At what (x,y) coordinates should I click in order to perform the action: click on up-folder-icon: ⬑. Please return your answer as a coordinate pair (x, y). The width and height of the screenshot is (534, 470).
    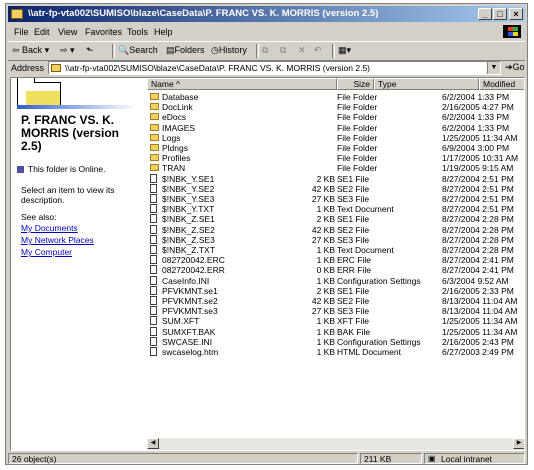
    Looking at the image, I should click on (90, 50).